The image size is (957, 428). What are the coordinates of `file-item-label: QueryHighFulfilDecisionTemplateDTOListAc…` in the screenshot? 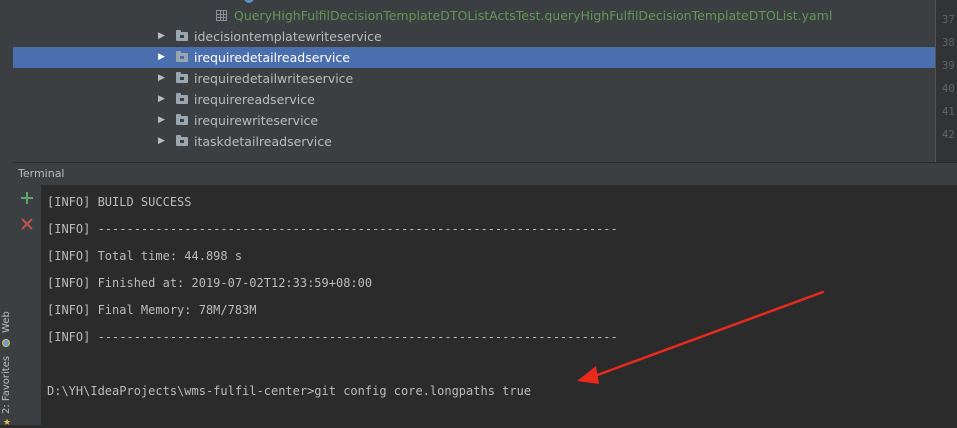 It's located at (533, 15).